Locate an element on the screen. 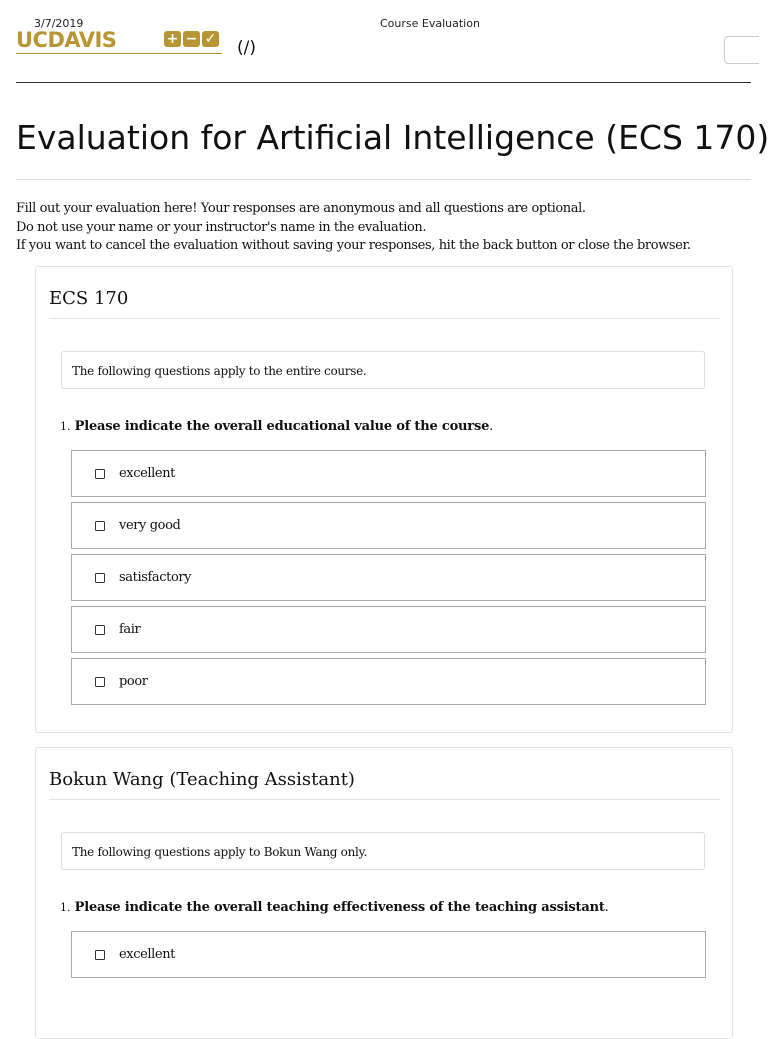  check-icon: ✓ is located at coordinates (210, 39).